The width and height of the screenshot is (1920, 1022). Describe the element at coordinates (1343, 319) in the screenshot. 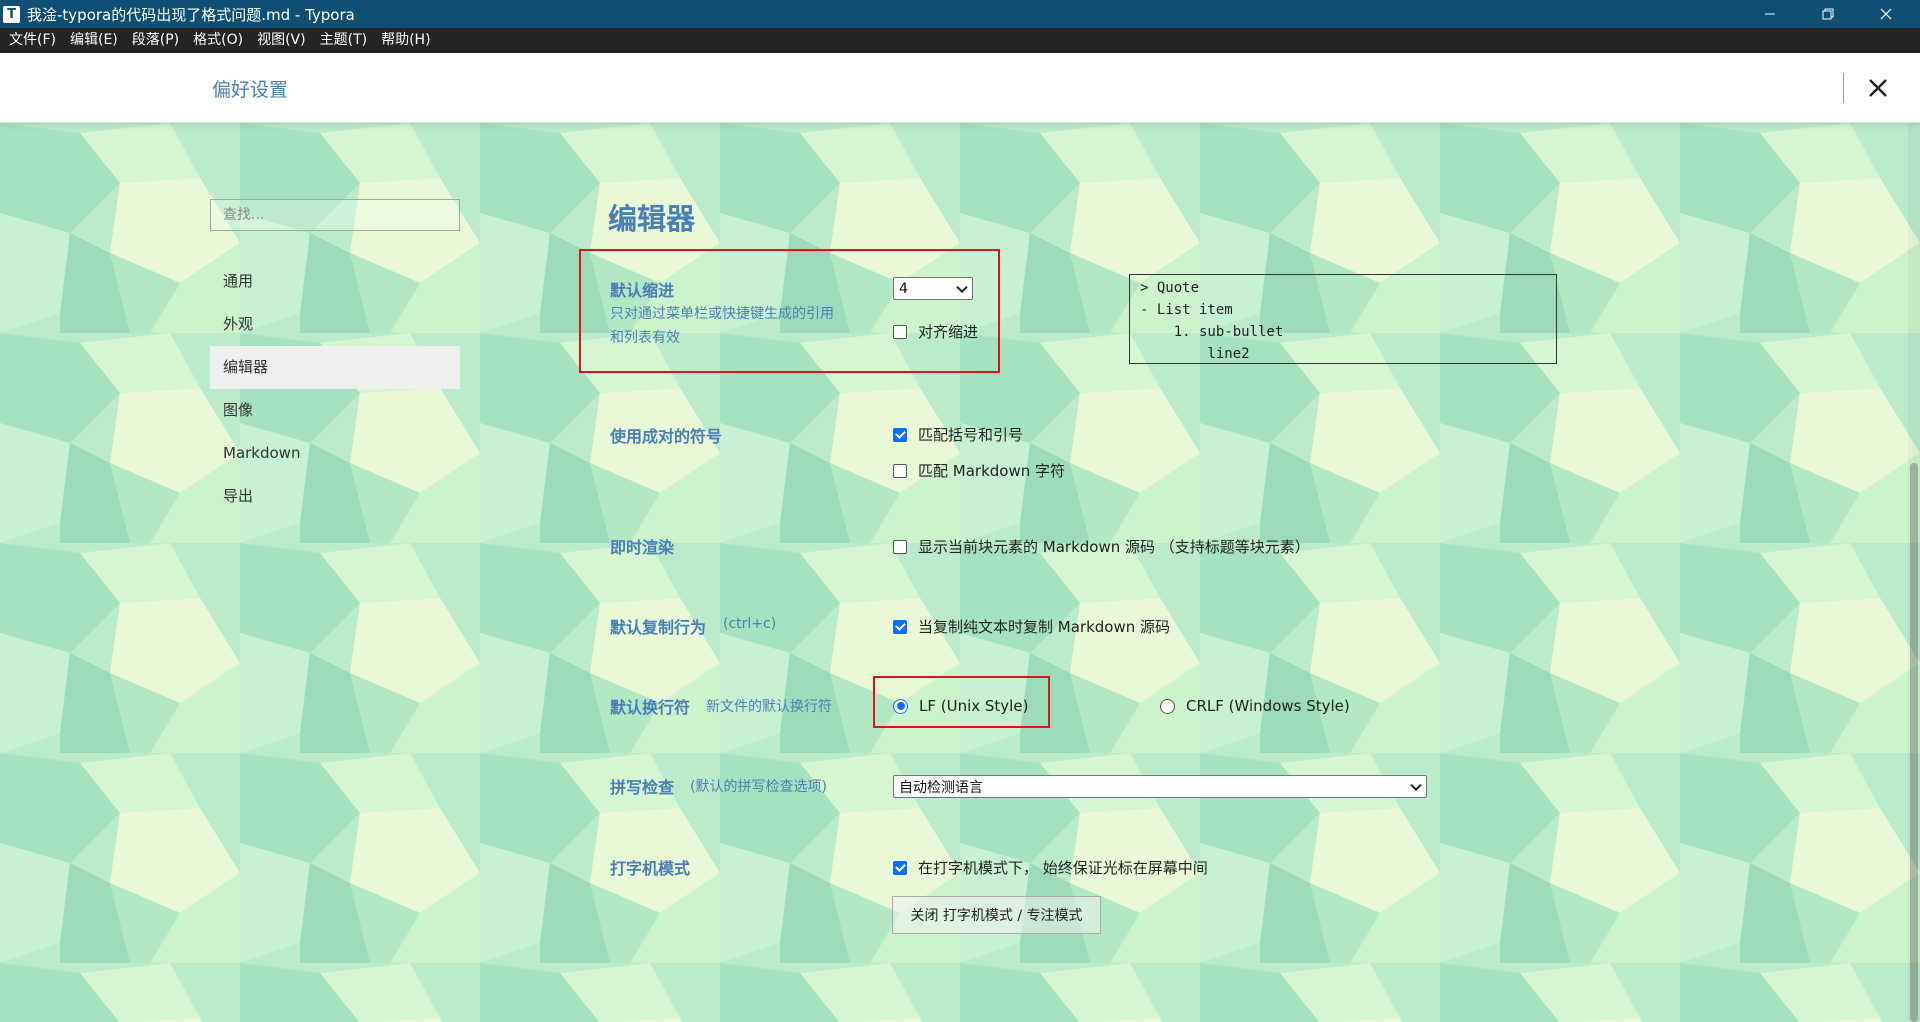

I see `indent-preview: > Quote - List item 1. sub-bullet line2` at that location.